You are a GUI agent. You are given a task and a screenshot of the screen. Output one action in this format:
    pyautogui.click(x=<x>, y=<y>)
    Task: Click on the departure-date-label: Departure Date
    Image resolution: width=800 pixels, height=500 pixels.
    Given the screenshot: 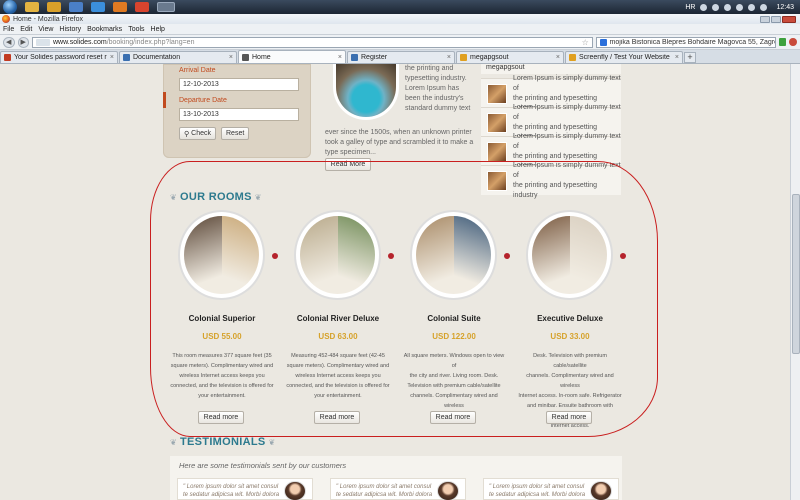 What is the action you would take?
    pyautogui.click(x=203, y=100)
    